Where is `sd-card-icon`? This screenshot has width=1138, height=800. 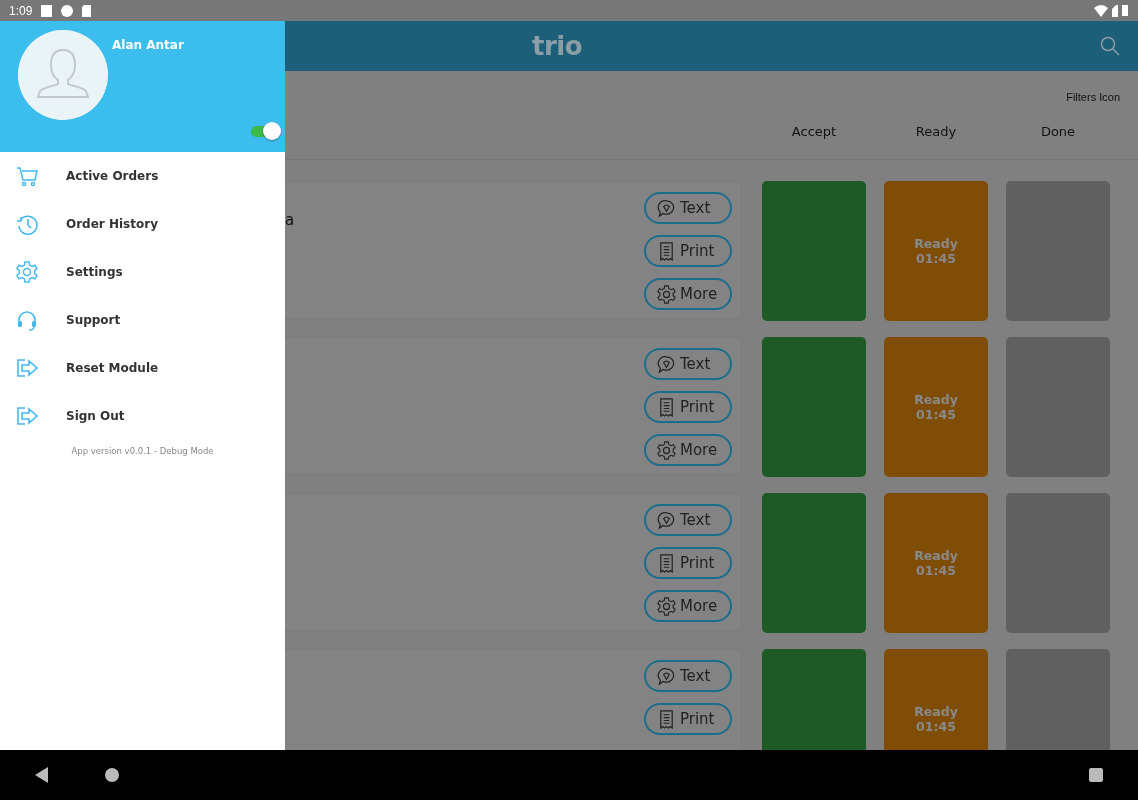 sd-card-icon is located at coordinates (87, 10).